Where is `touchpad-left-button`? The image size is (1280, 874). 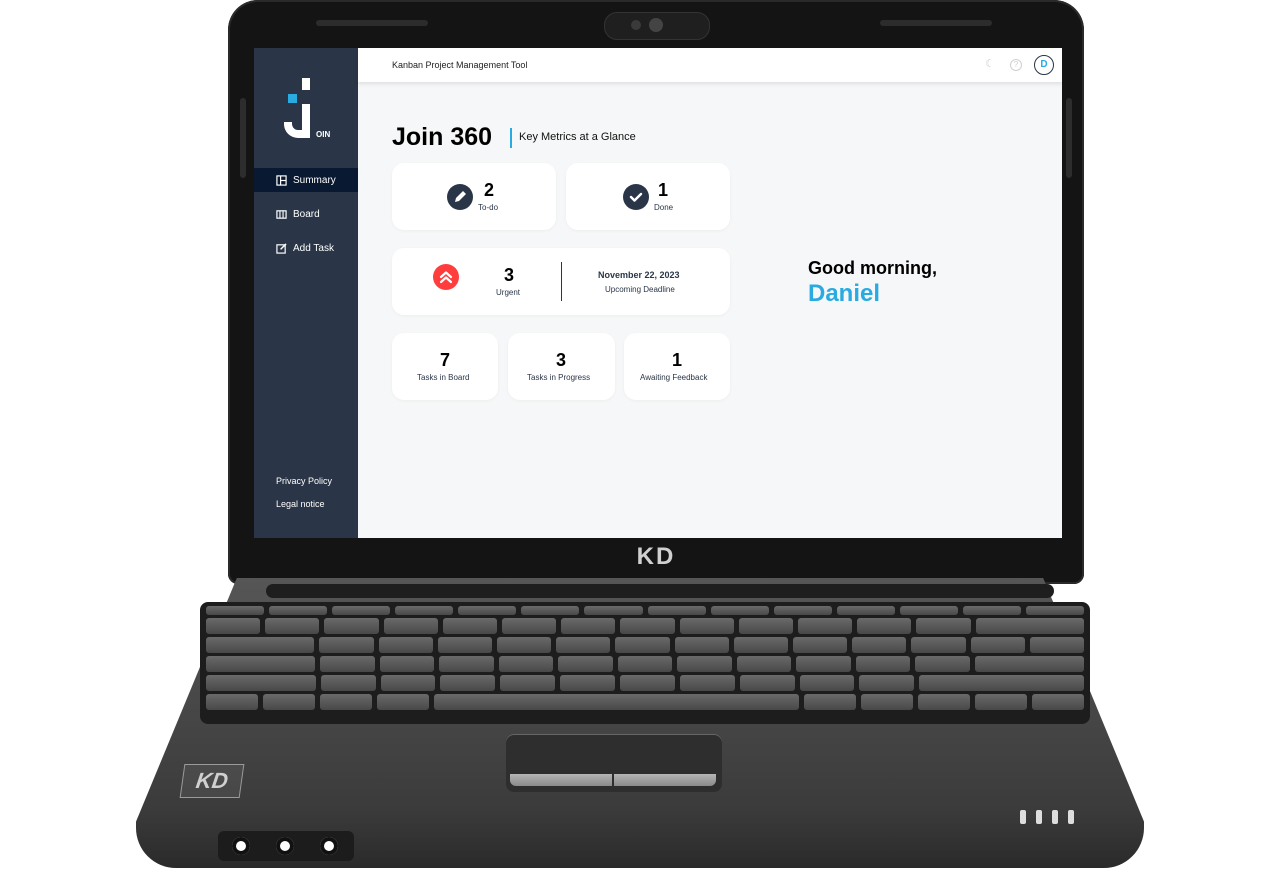
touchpad-left-button is located at coordinates (561, 780).